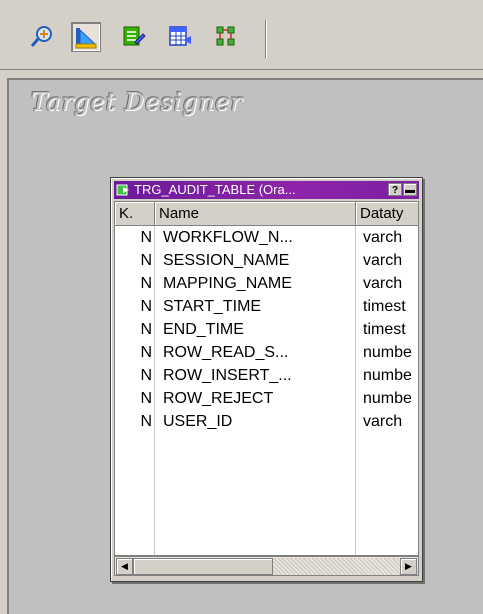 The image size is (483, 614). I want to click on scroll-right-button: ▶, so click(408, 566).